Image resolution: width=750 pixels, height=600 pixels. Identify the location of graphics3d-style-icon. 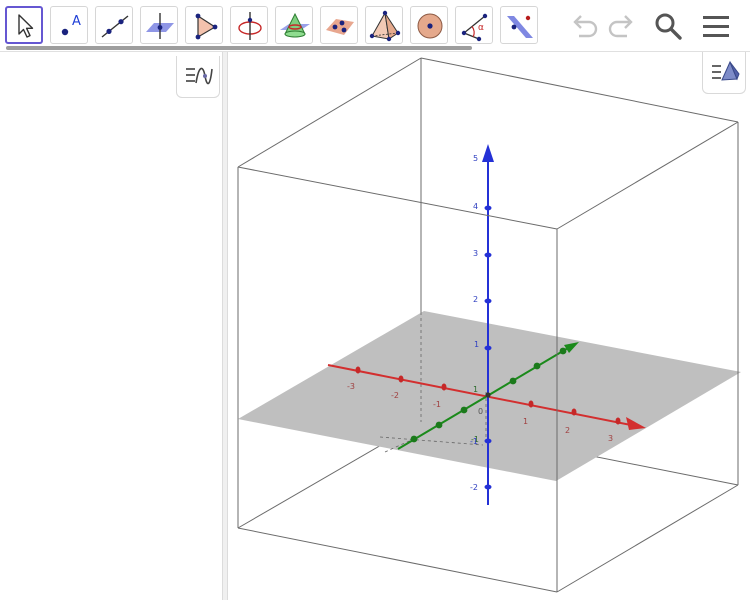
(726, 70).